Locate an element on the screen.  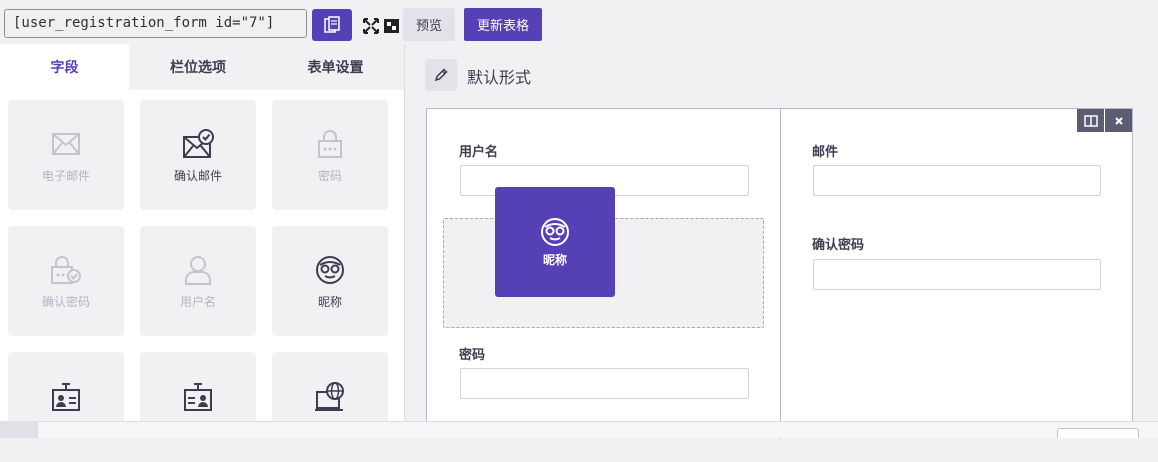
field-item-label: 电子邮件 is located at coordinates (65, 175).